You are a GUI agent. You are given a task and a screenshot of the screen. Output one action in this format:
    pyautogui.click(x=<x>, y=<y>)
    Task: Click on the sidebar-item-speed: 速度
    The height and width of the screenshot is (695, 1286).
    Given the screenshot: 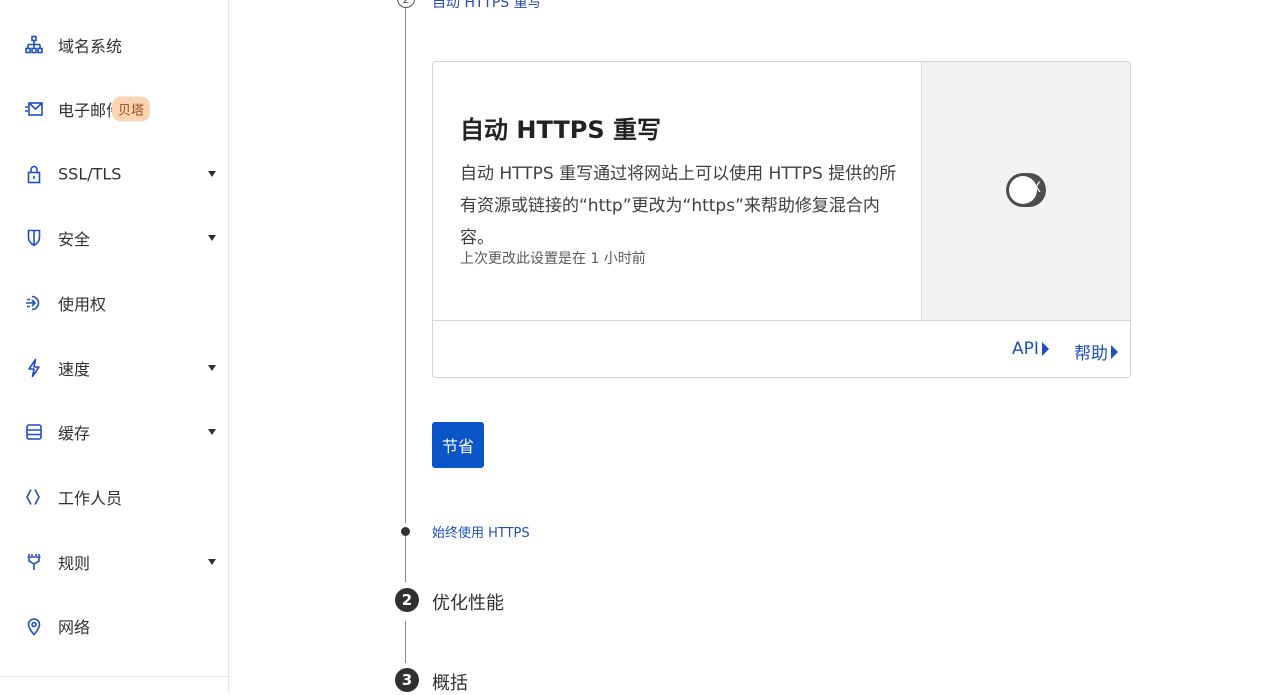 What is the action you would take?
    pyautogui.click(x=114, y=368)
    